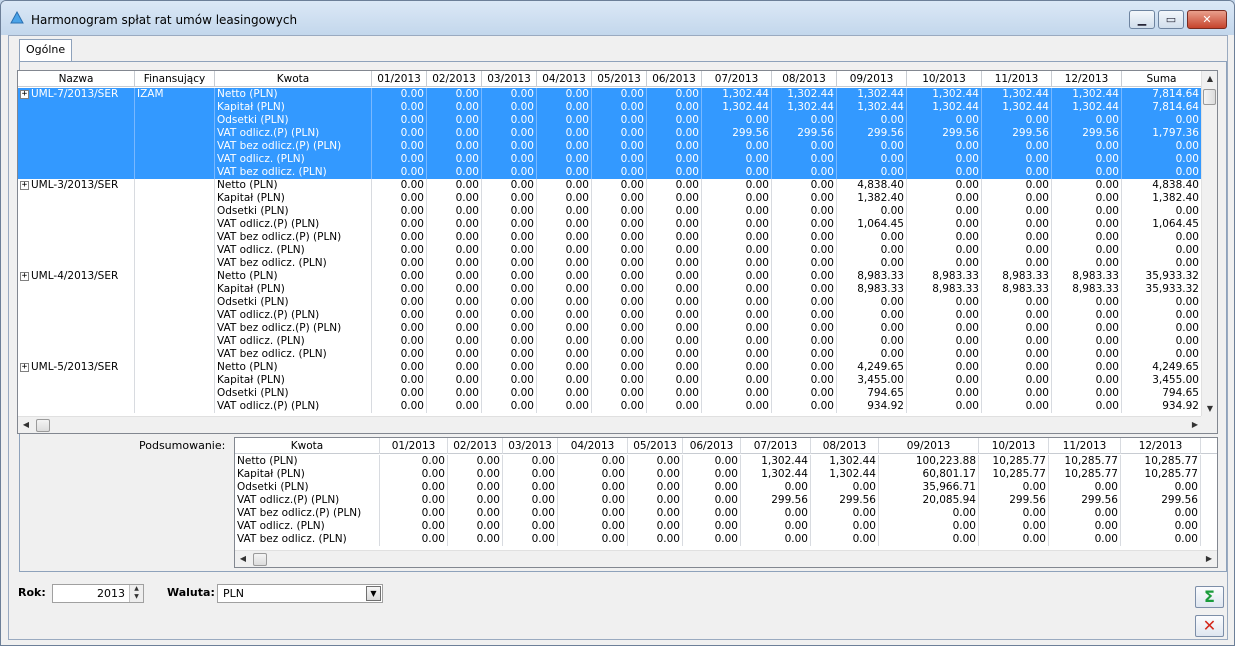 The image size is (1235, 646). Describe the element at coordinates (1207, 19) in the screenshot. I see `close-window-button: ✕` at that location.